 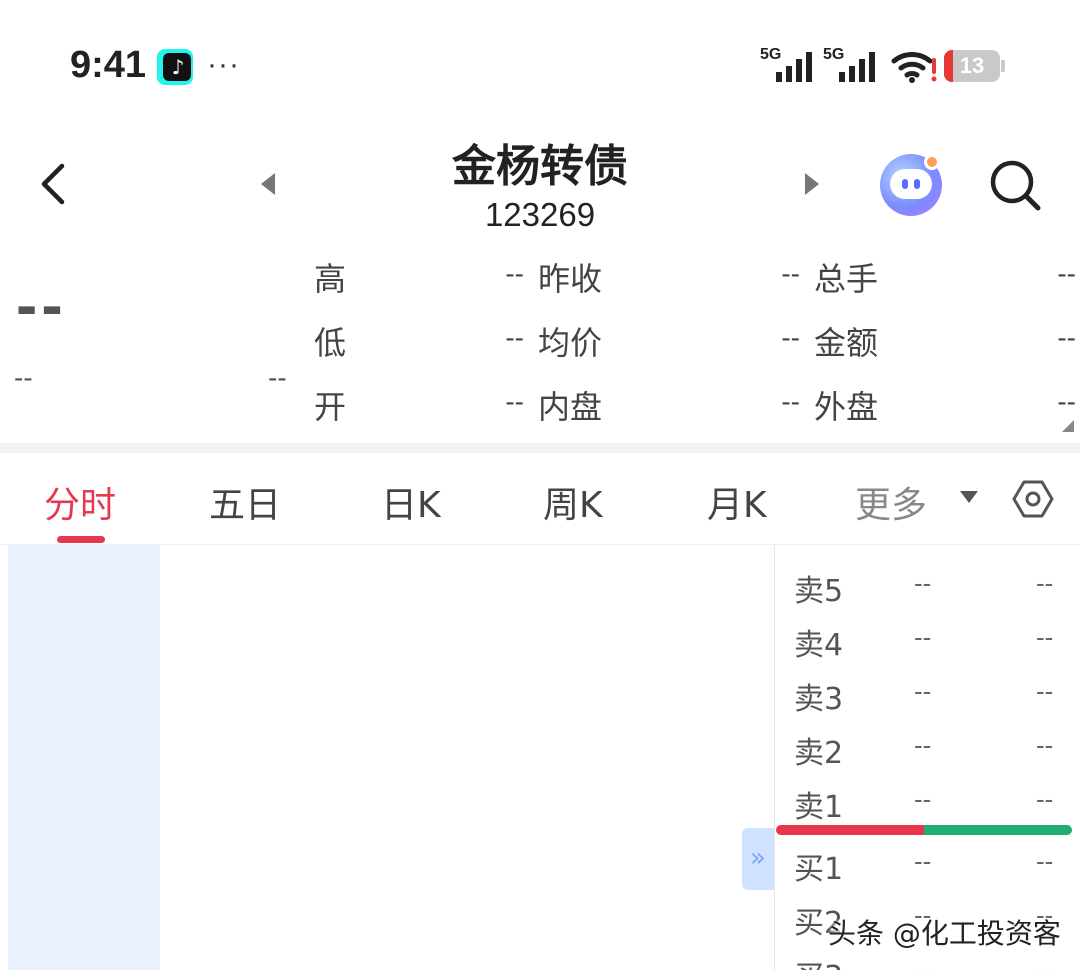 I want to click on tiktok-icon: ♪, so click(x=175, y=67).